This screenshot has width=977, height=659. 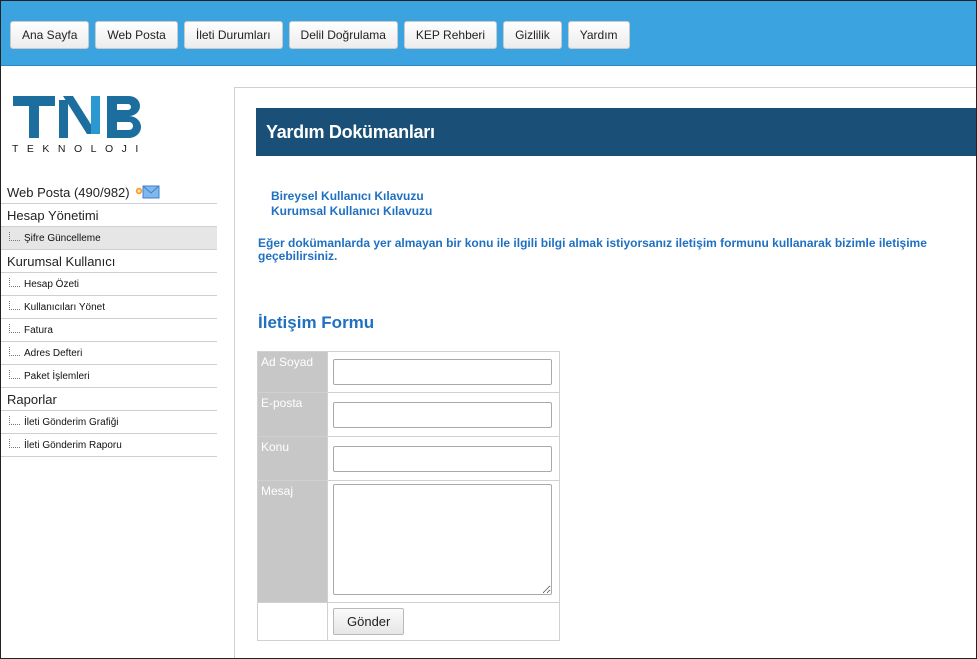 What do you see at coordinates (616, 132) in the screenshot?
I see `page-title: Yardım Dokümanları` at bounding box center [616, 132].